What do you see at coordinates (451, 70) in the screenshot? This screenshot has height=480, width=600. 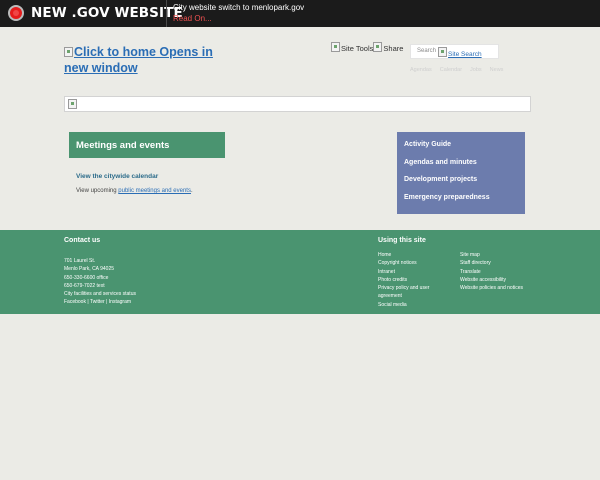 I see `quick-link-calendar: Calendar` at bounding box center [451, 70].